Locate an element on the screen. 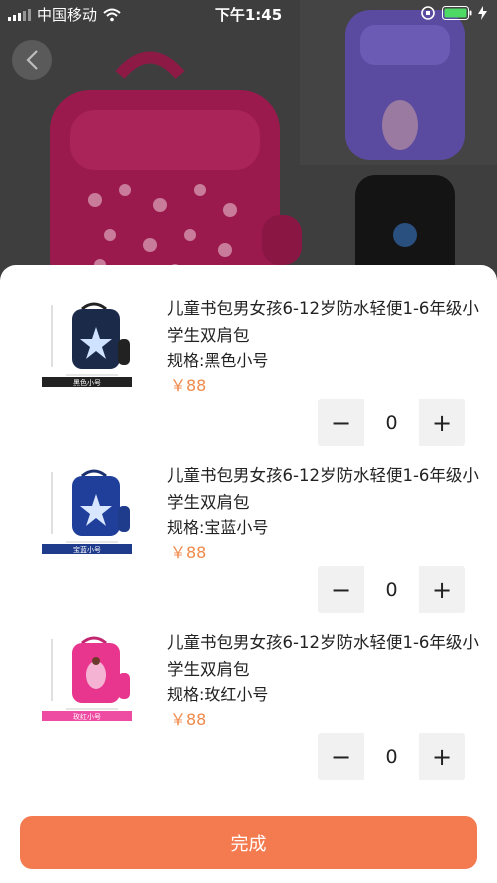  quantity-stepper: − 0 + is located at coordinates (391, 756).